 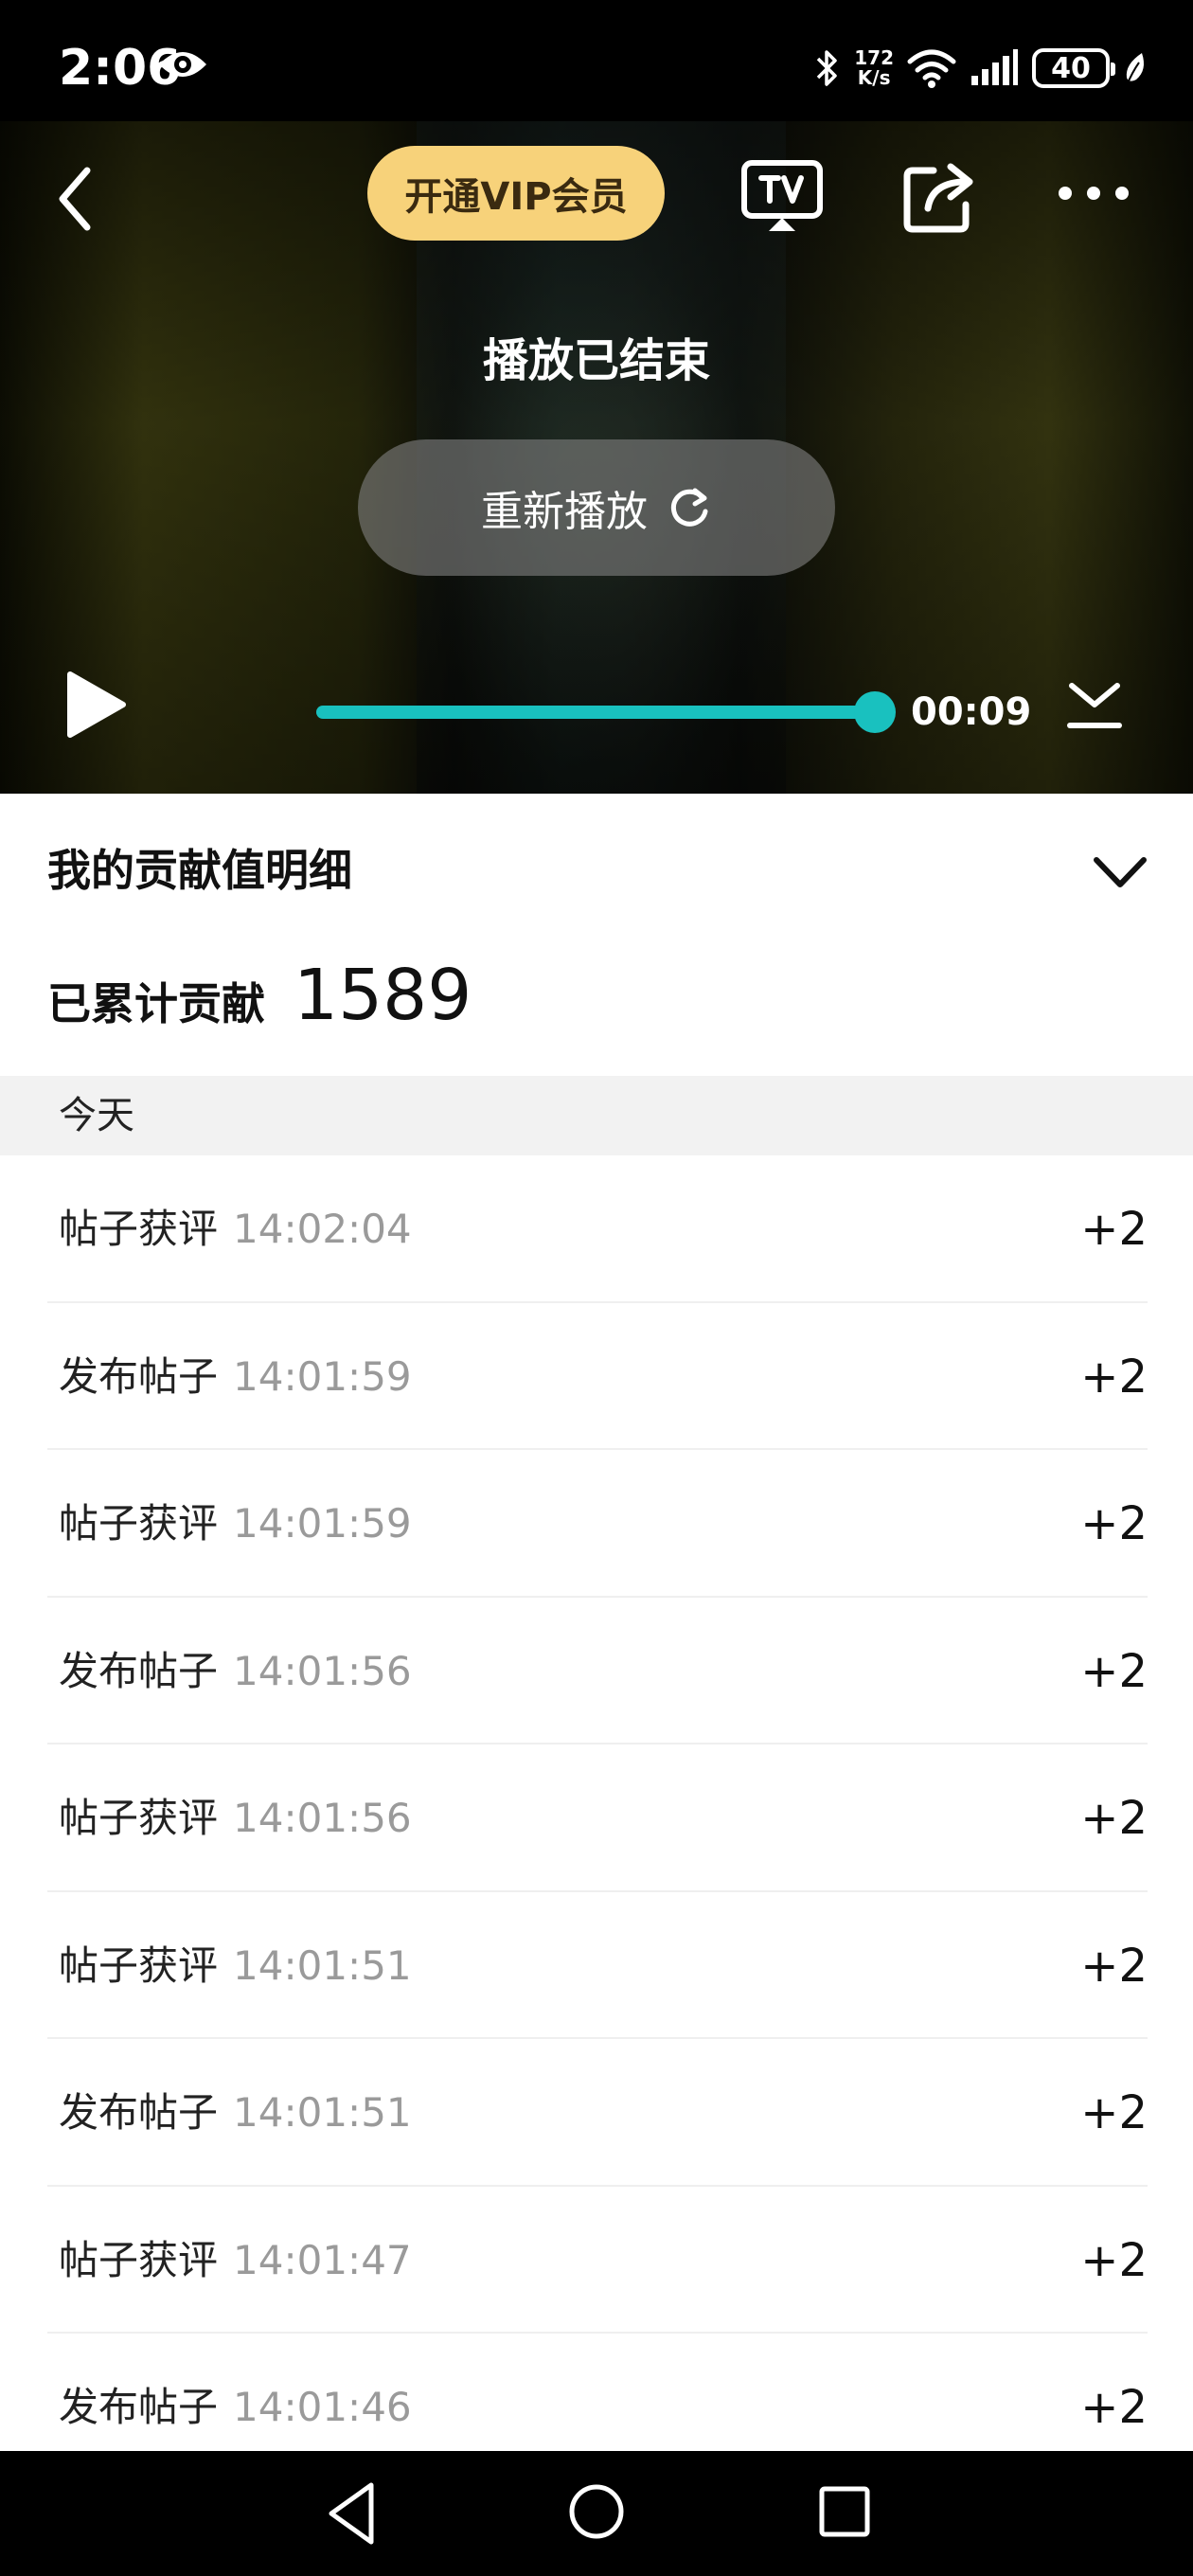 What do you see at coordinates (689, 507) in the screenshot?
I see `refresh-icon` at bounding box center [689, 507].